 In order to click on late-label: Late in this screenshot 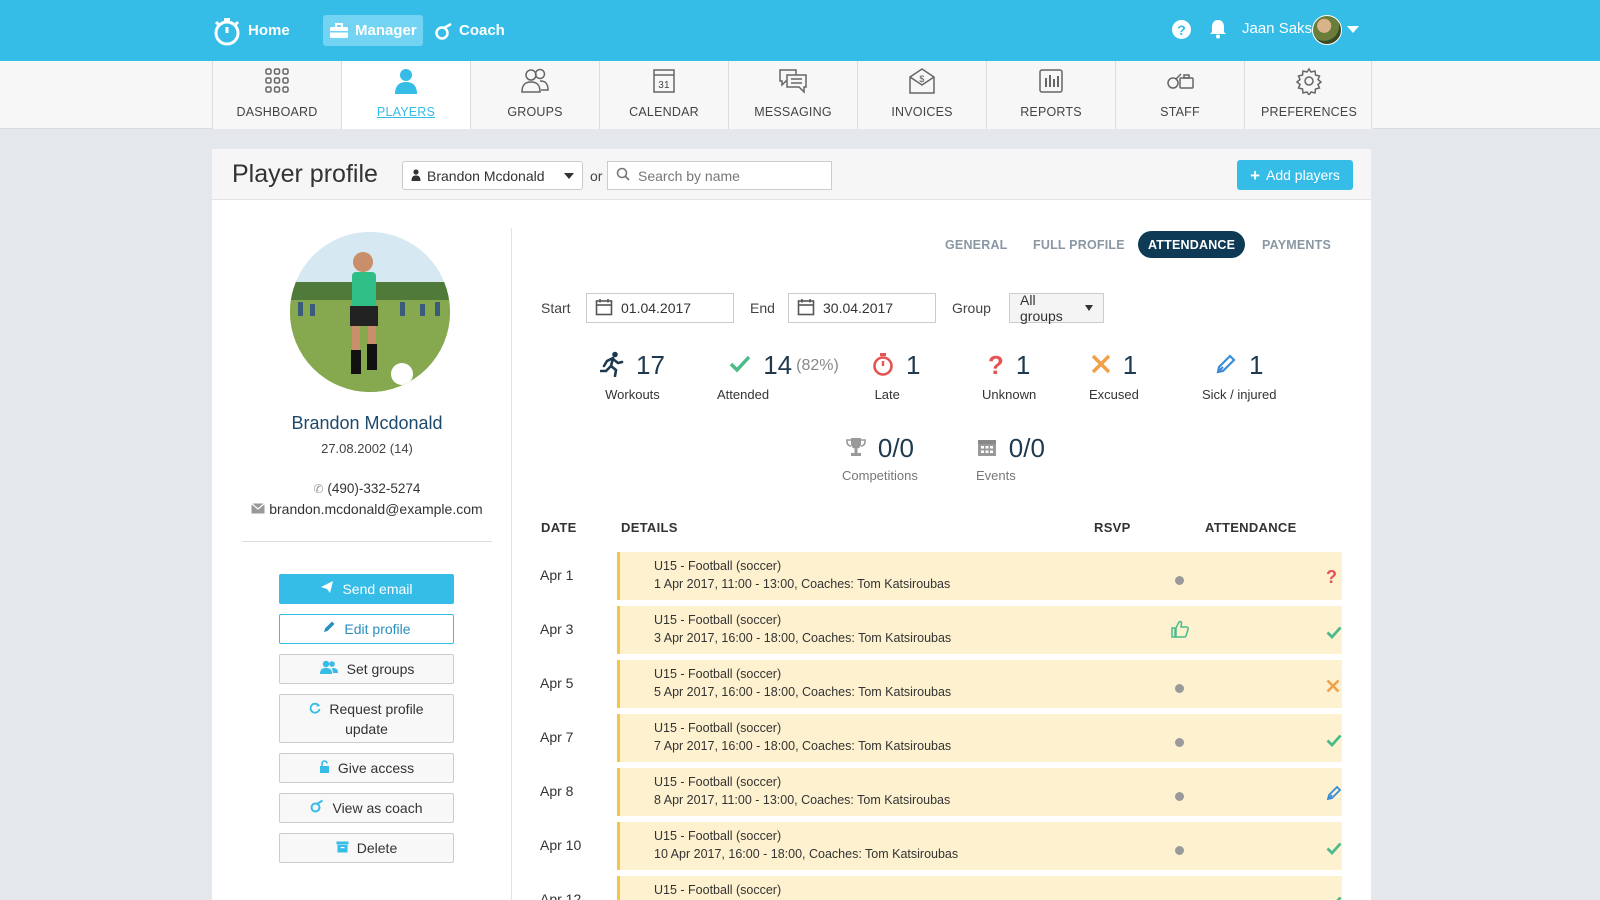, I will do `click(887, 394)`.